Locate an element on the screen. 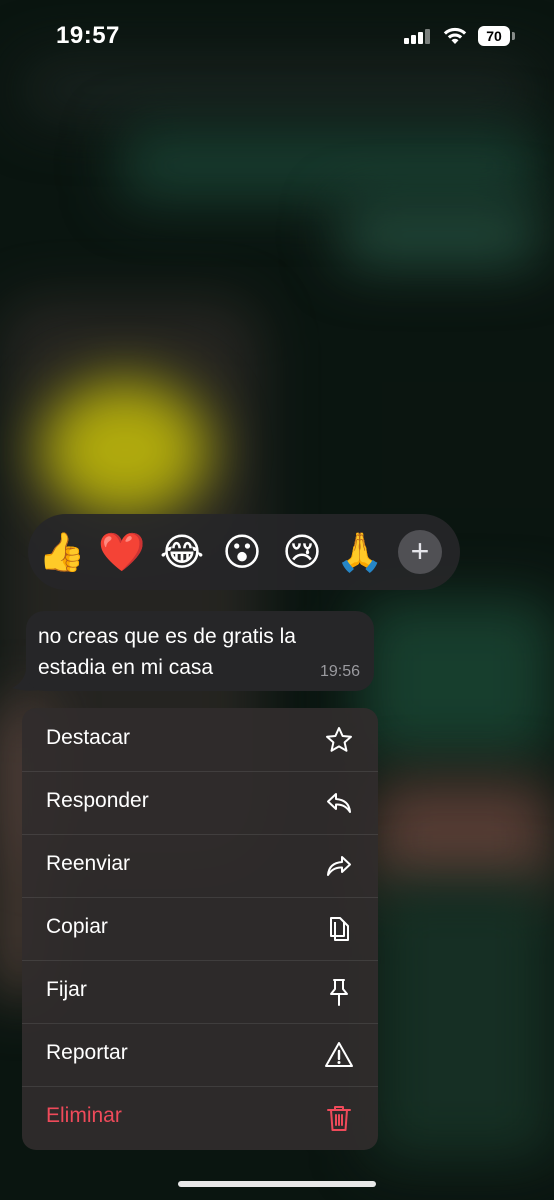 This screenshot has width=554, height=1200. crying-reaction: 😢 is located at coordinates (302, 552).